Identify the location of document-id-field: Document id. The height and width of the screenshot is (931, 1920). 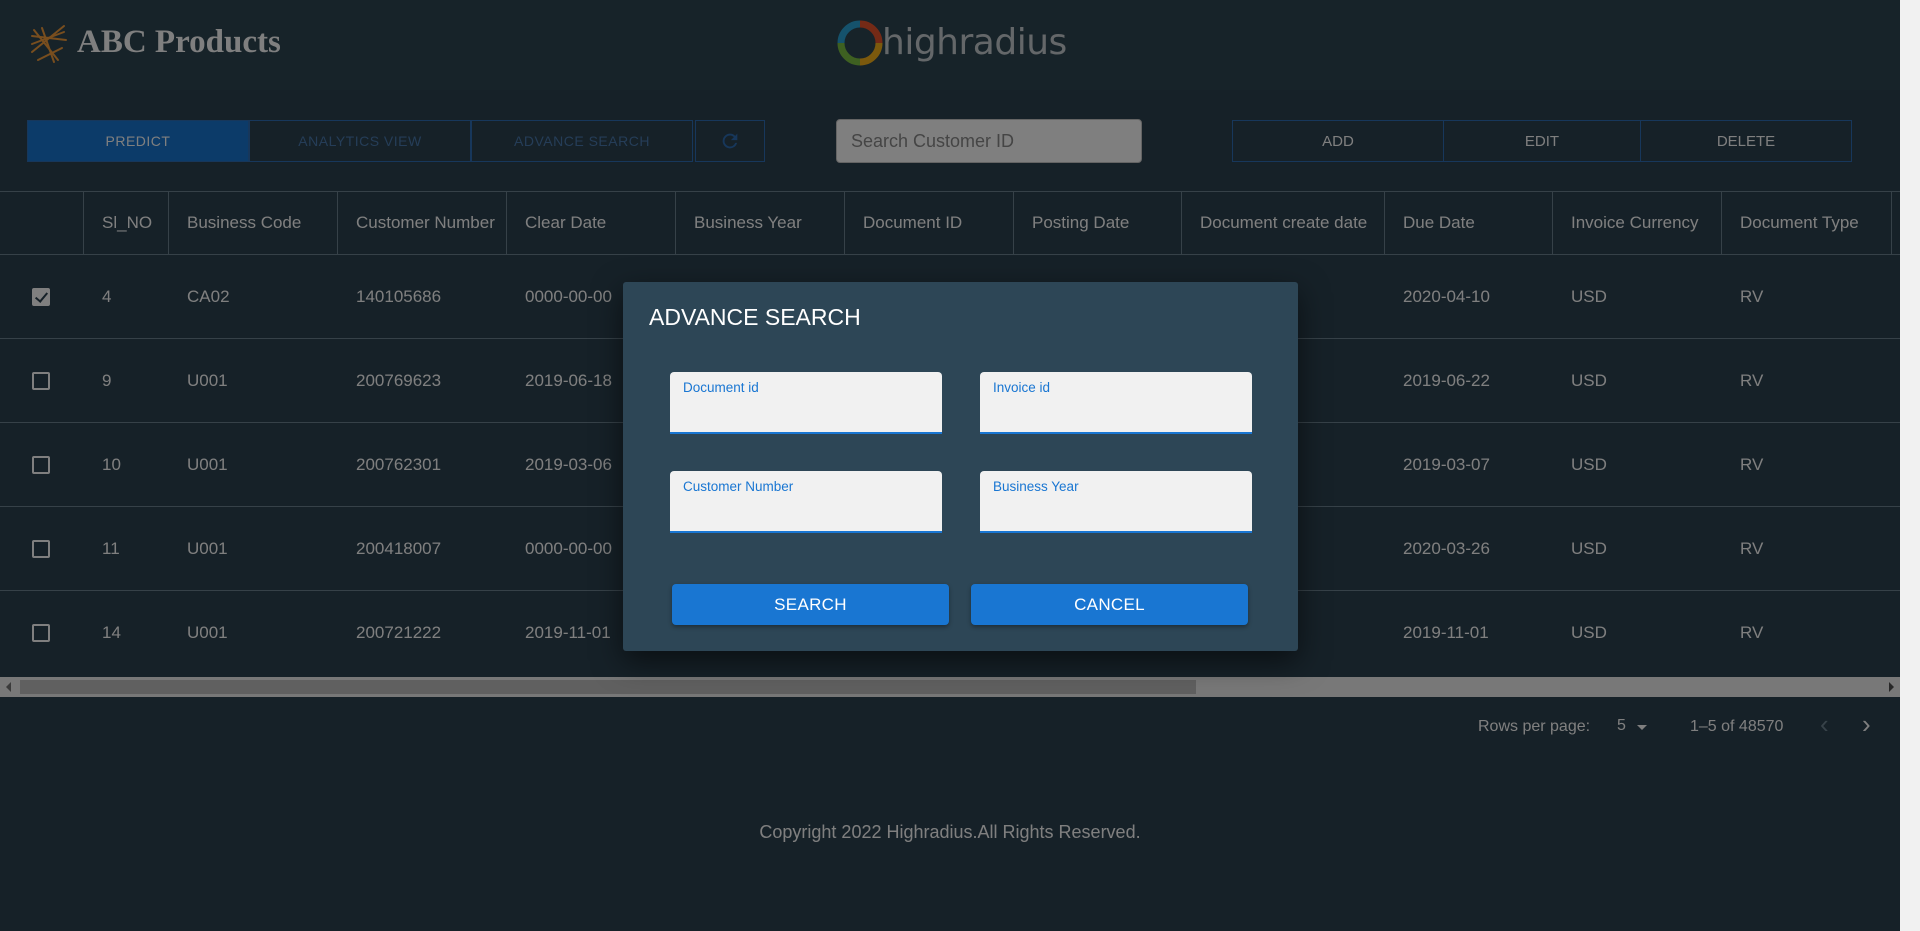
(806, 403).